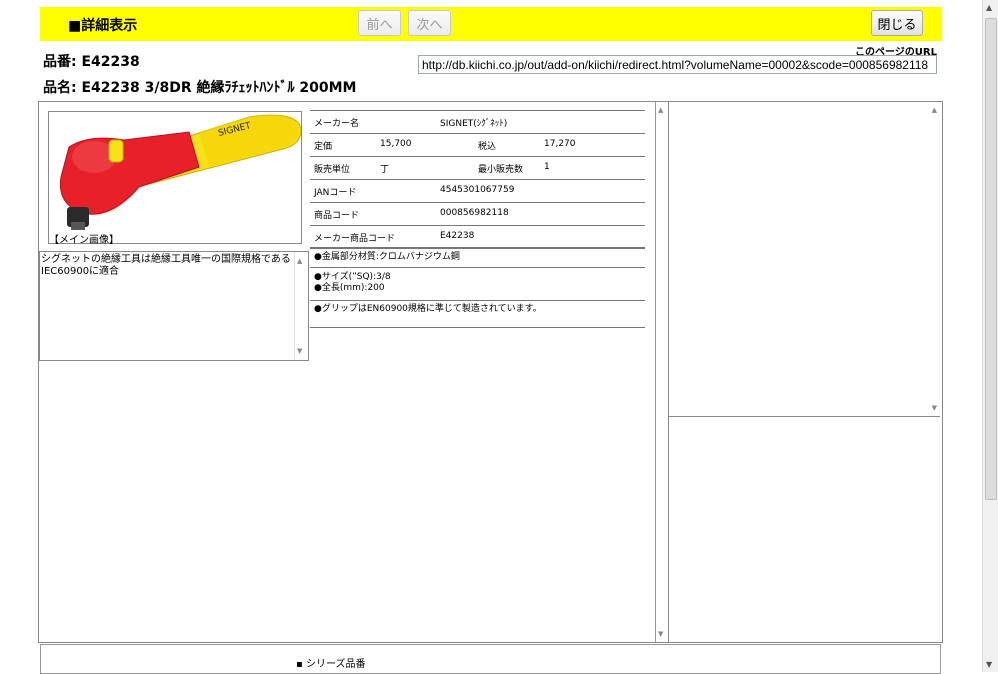  What do you see at coordinates (332, 170) in the screenshot?
I see `spec-label: 販売単位` at bounding box center [332, 170].